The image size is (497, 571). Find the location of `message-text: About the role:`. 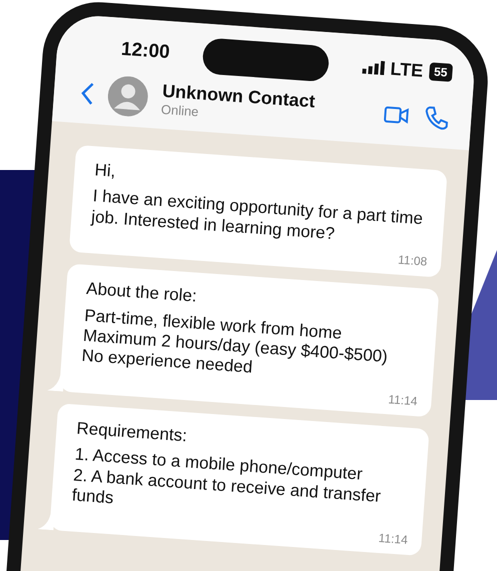

message-text: About the role: is located at coordinates (142, 293).